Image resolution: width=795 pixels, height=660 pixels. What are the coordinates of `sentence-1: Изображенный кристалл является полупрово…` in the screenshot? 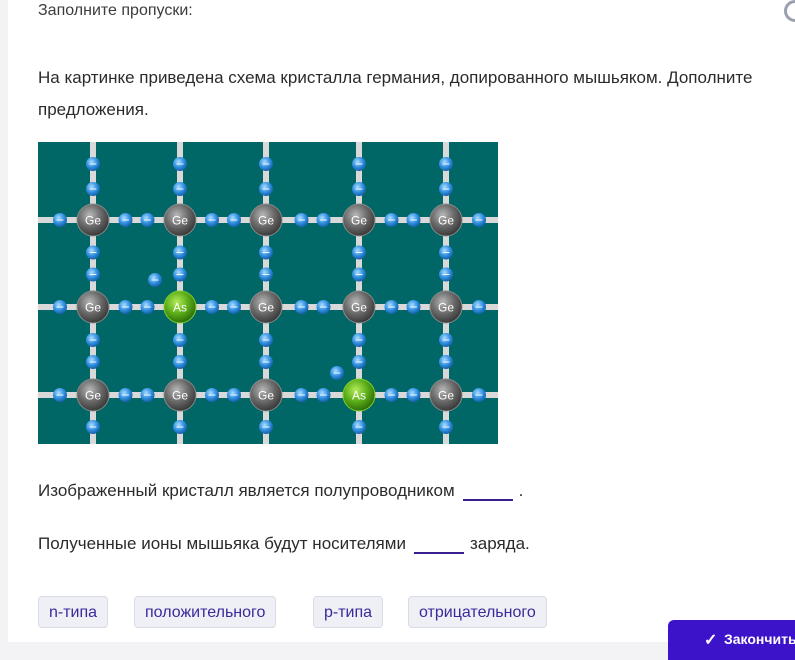 It's located at (280, 490).